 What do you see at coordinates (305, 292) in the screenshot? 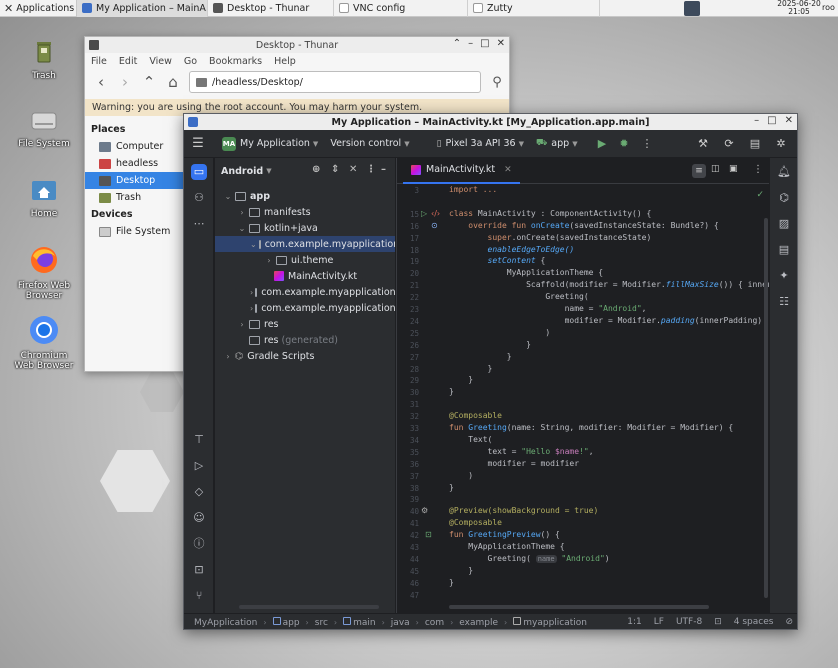
I see `tree-item-package-android-test: › com.example.myapplication (` at bounding box center [305, 292].